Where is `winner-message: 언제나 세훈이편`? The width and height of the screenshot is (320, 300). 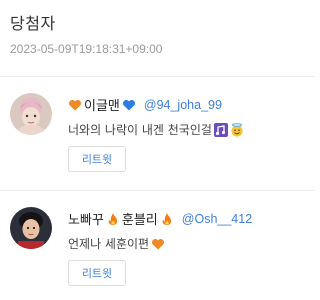 winner-message: 언제나 세훈이편 is located at coordinates (116, 243).